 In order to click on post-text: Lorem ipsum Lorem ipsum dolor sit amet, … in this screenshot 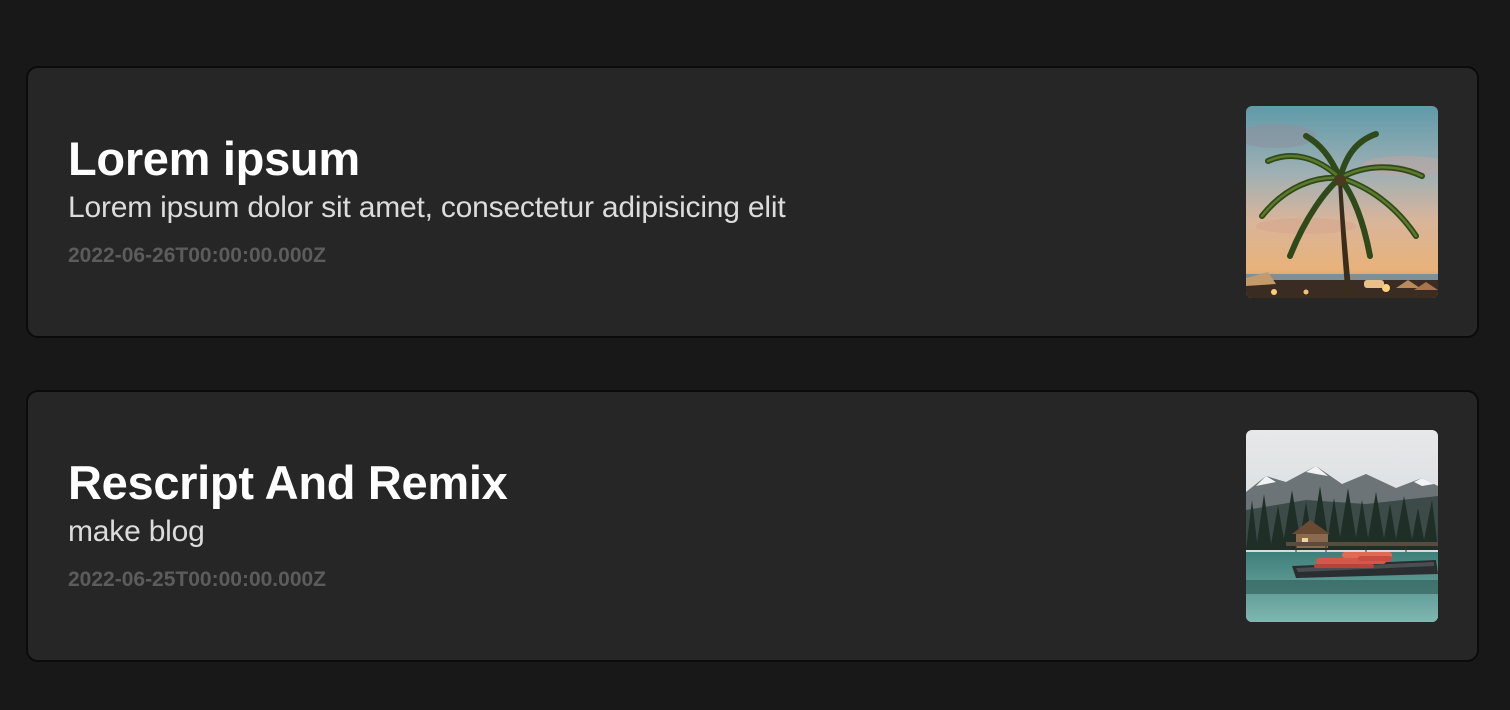, I will do `click(427, 201)`.